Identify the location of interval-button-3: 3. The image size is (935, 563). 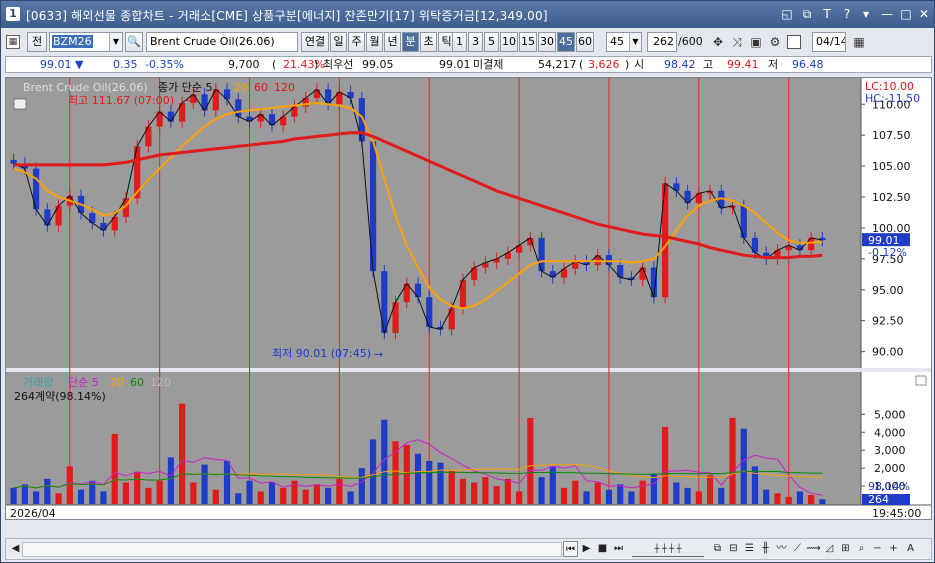
(475, 42).